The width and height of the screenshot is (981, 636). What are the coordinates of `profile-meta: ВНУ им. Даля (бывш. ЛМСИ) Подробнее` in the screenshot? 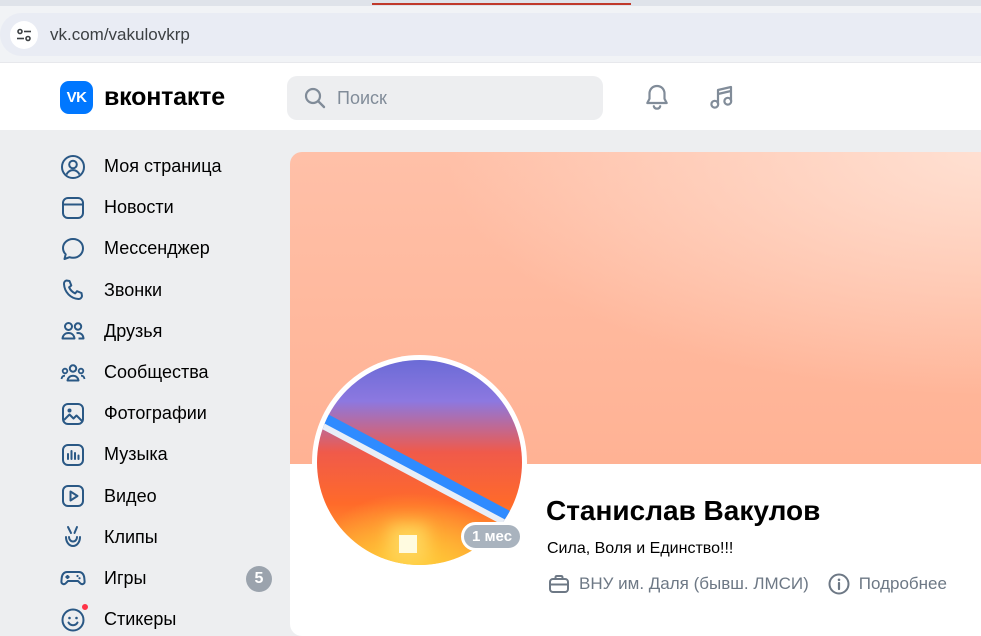 It's located at (747, 584).